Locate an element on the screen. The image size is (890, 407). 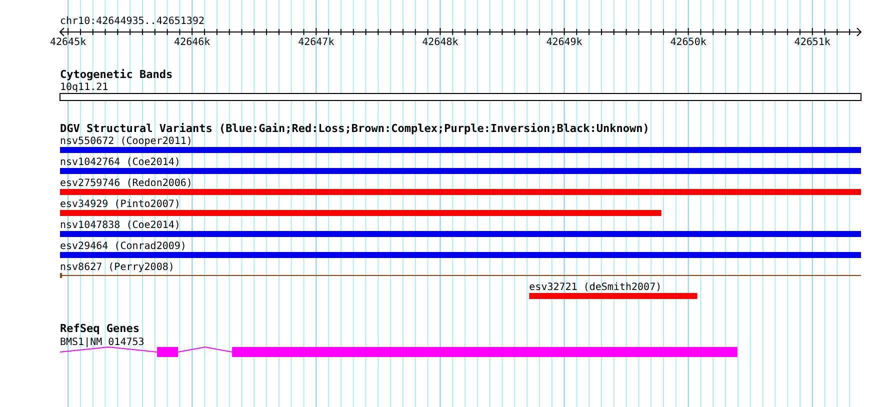
track-title: Cytogenetic Bands is located at coordinates (116, 74).